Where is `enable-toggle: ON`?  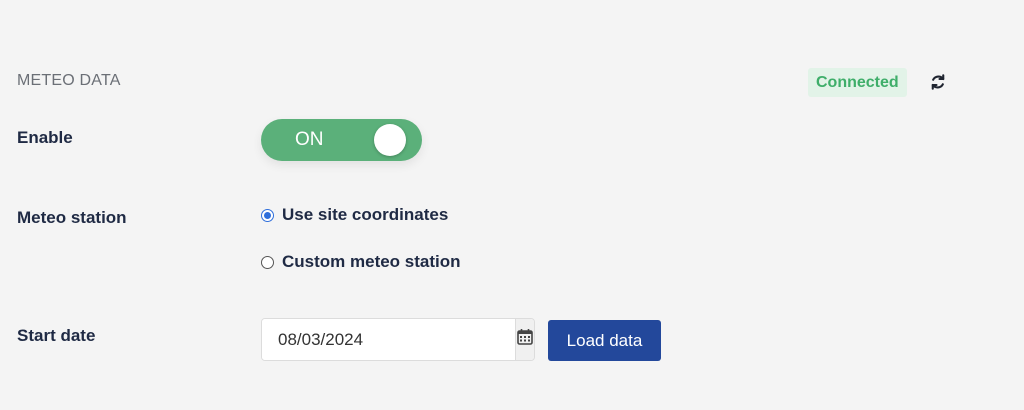
enable-toggle: ON is located at coordinates (341, 140).